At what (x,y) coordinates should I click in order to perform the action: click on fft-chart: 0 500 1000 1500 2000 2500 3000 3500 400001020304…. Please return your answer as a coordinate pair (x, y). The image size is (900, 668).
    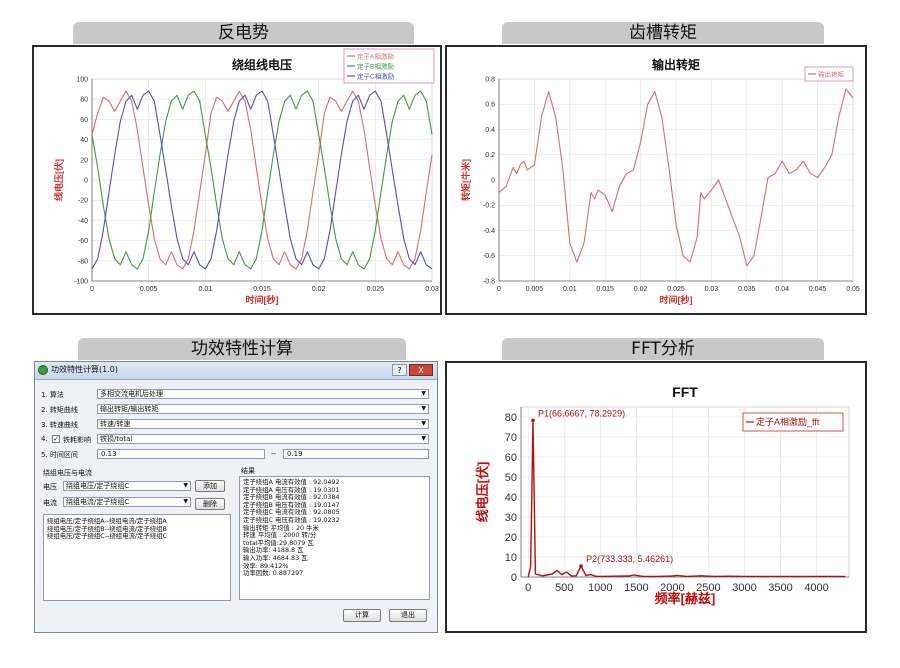
    Looking at the image, I should click on (662, 495).